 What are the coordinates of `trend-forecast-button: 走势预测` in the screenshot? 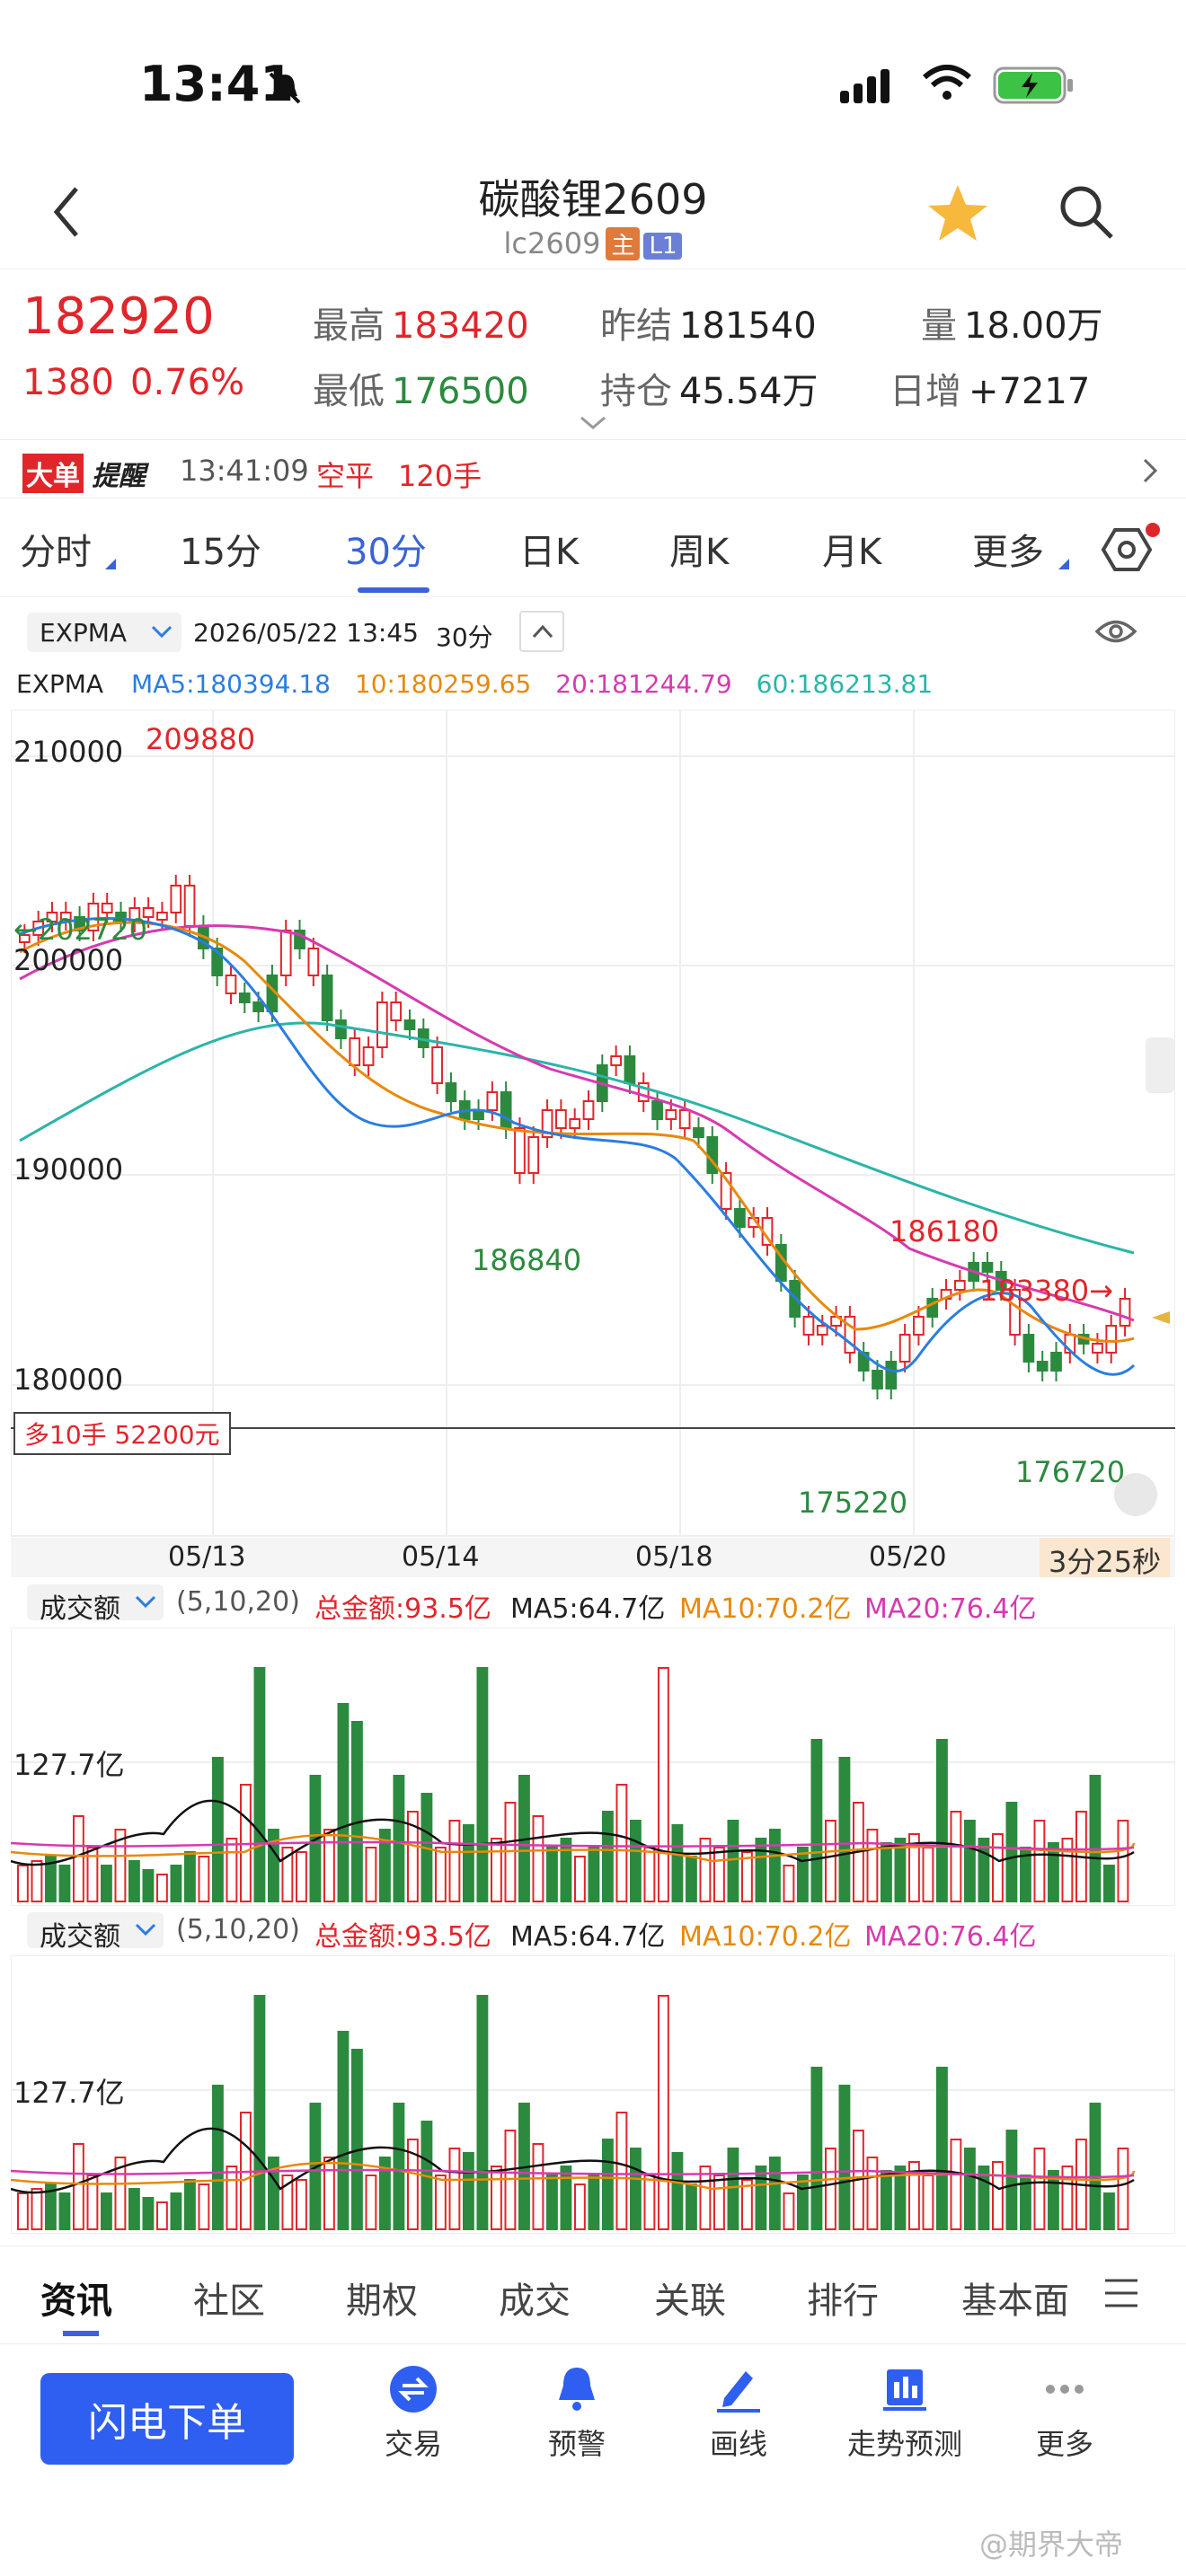 It's located at (904, 2413).